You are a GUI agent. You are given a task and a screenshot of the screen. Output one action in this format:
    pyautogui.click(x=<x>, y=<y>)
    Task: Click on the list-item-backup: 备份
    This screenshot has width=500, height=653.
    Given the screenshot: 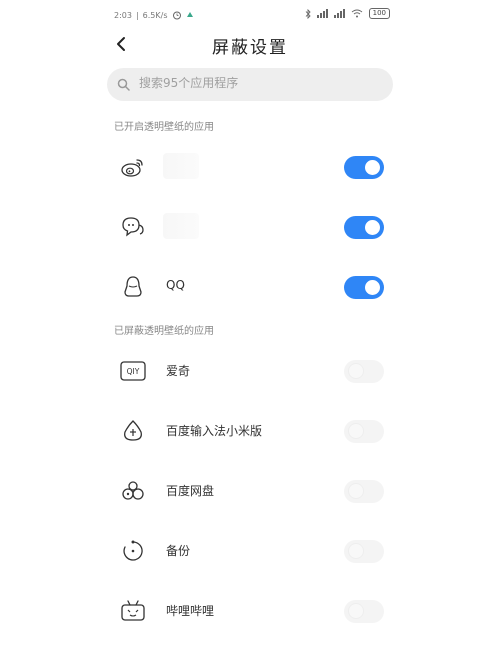 What is the action you would take?
    pyautogui.click(x=250, y=551)
    